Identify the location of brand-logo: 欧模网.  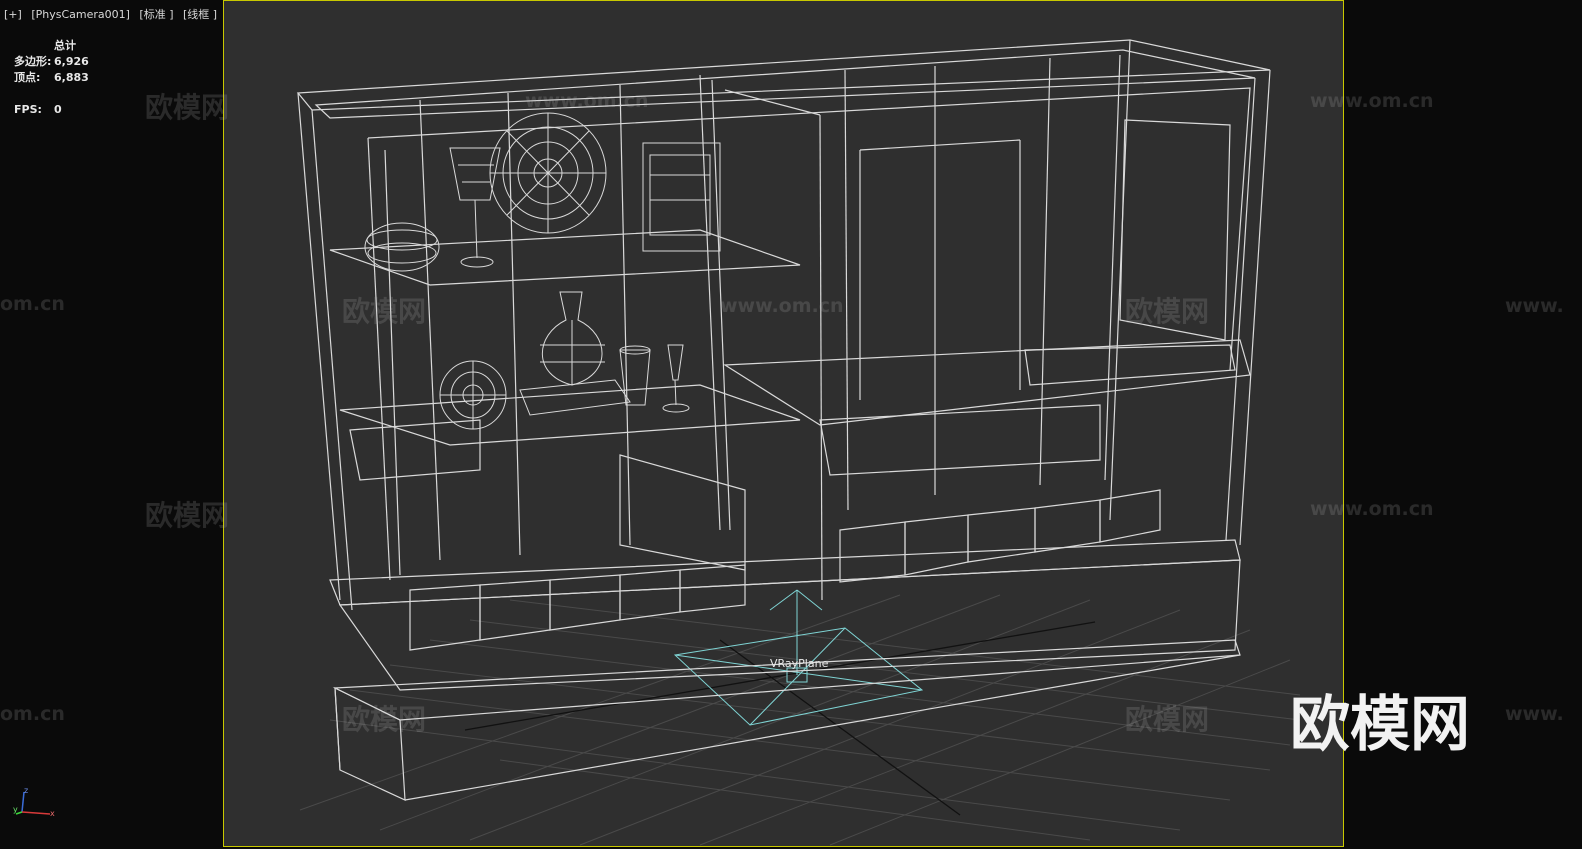
(1380, 725).